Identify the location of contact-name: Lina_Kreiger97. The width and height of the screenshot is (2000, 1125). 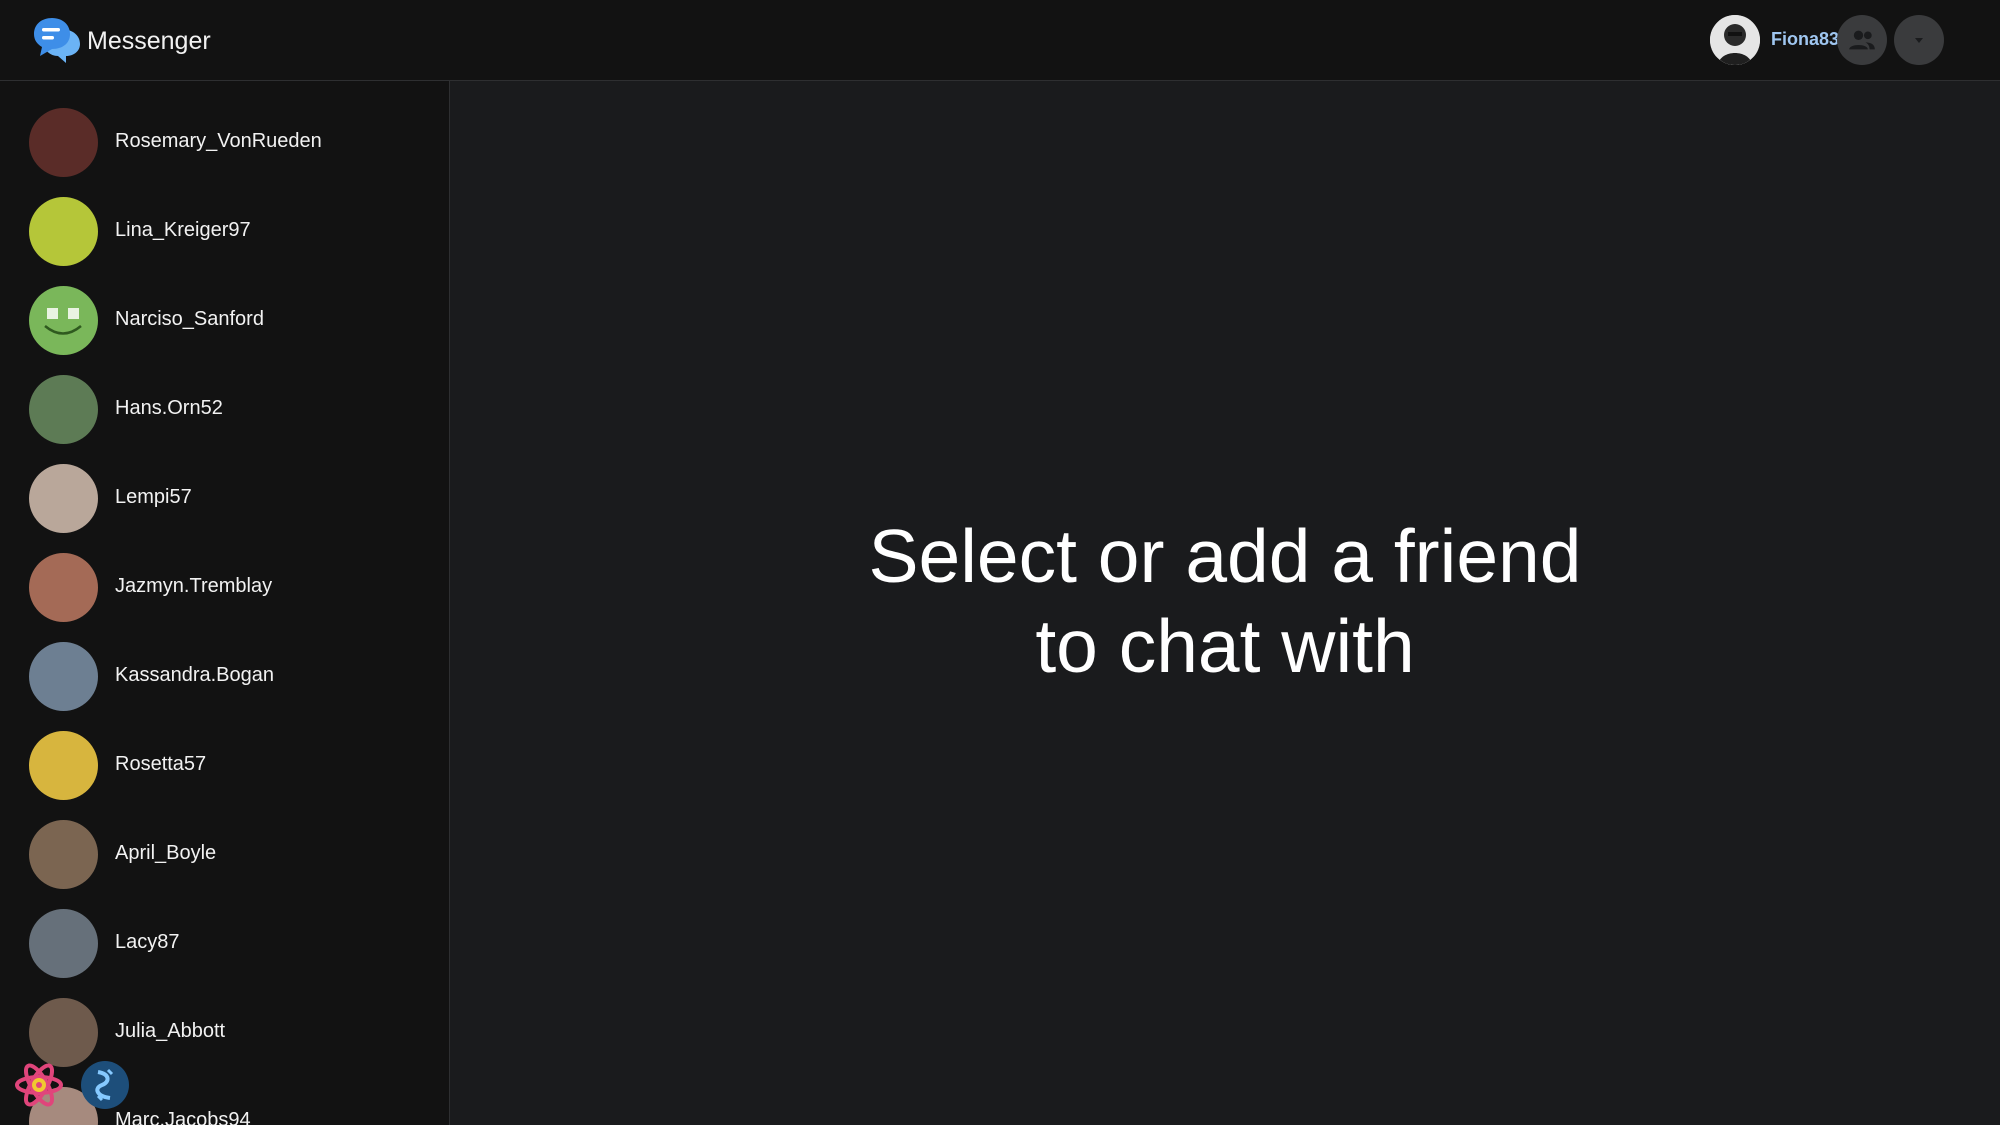
(183, 230).